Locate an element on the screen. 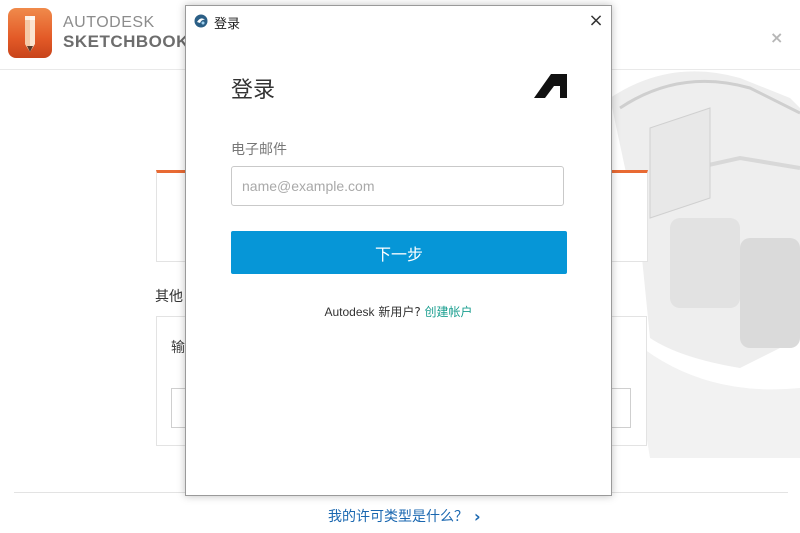 Image resolution: width=800 pixels, height=533 pixels. email-label: 电子邮件 is located at coordinates (259, 150).